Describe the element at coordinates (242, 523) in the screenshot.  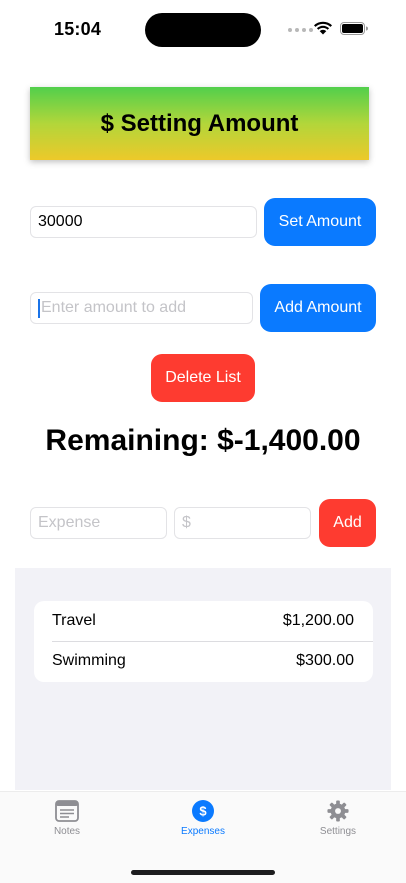
I see `expense-amount-field: $` at that location.